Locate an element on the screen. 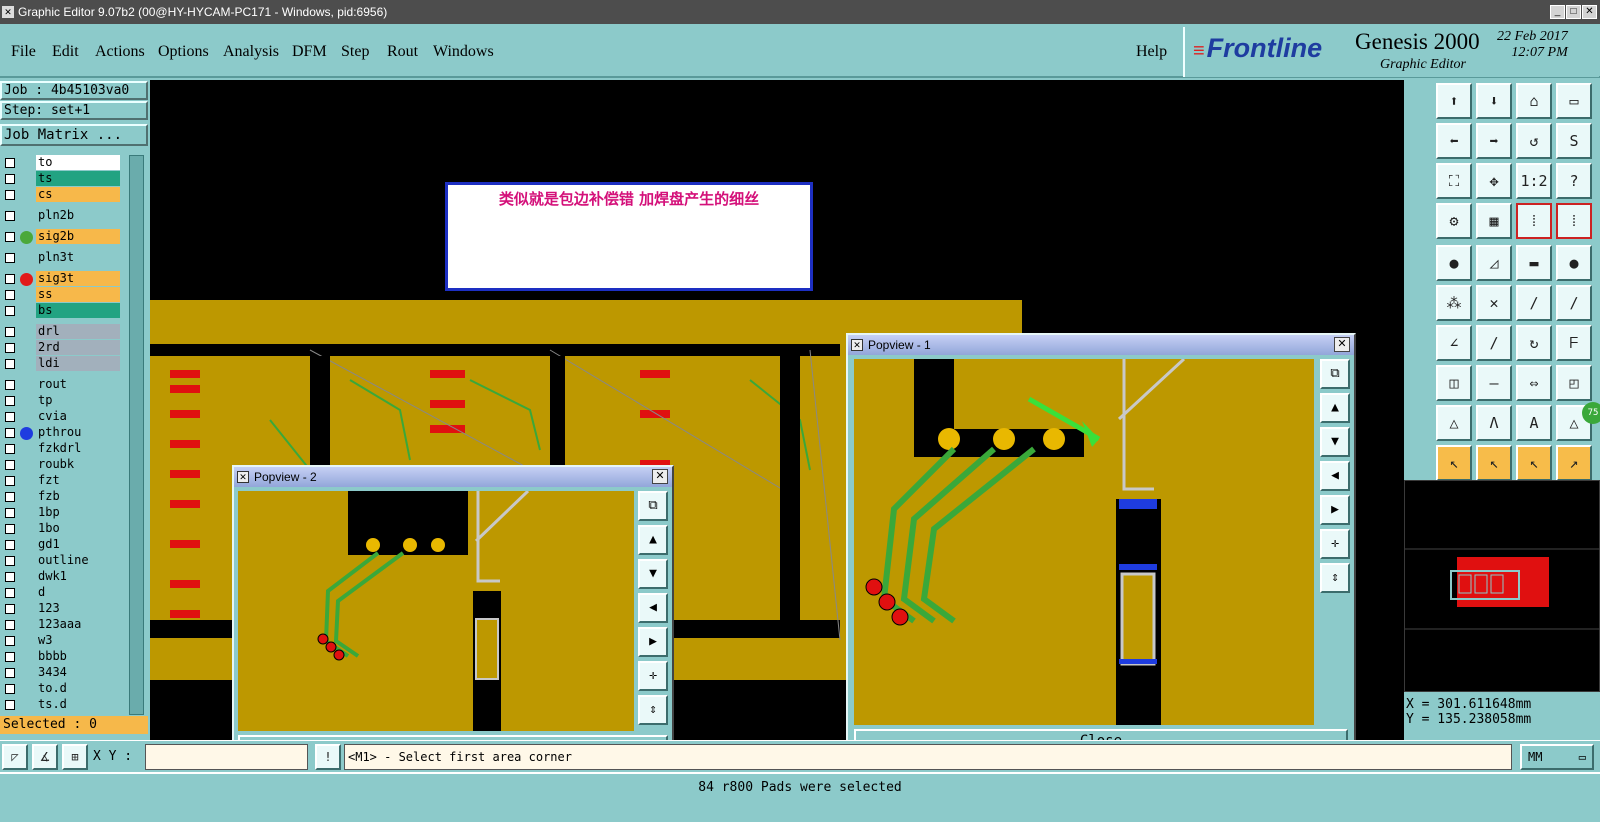  layer-name: outline is located at coordinates (78, 560).